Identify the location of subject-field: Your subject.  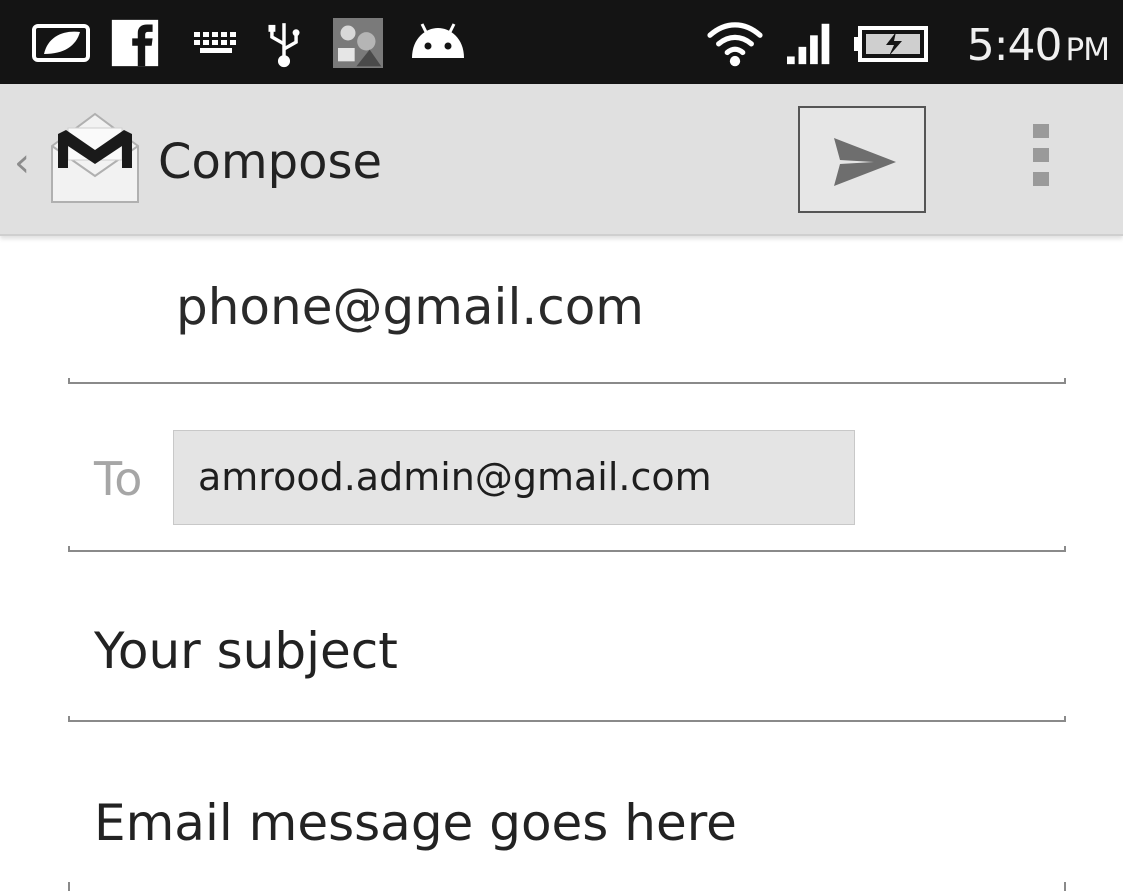
(246, 651).